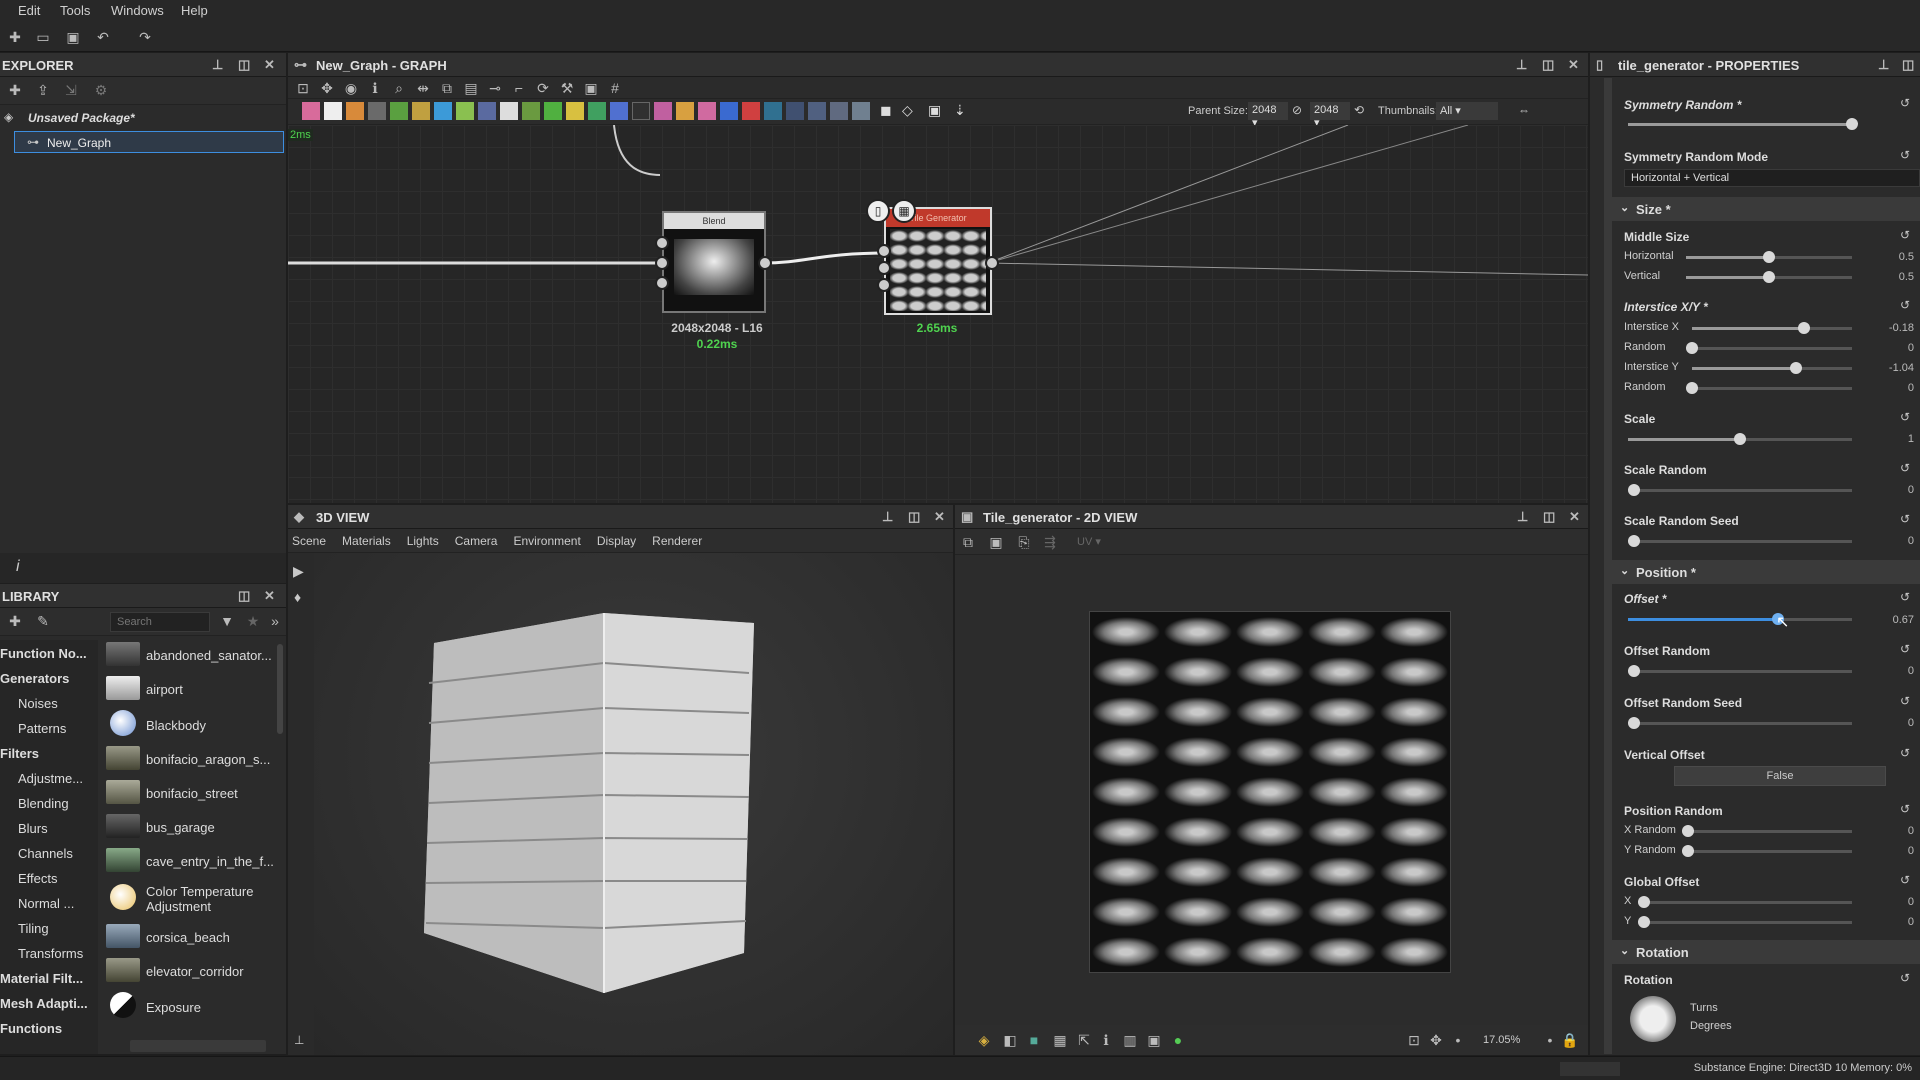 The image size is (1920, 1080). Describe the element at coordinates (1010, 1040) in the screenshot. I see `channels-icon: ◧` at that location.